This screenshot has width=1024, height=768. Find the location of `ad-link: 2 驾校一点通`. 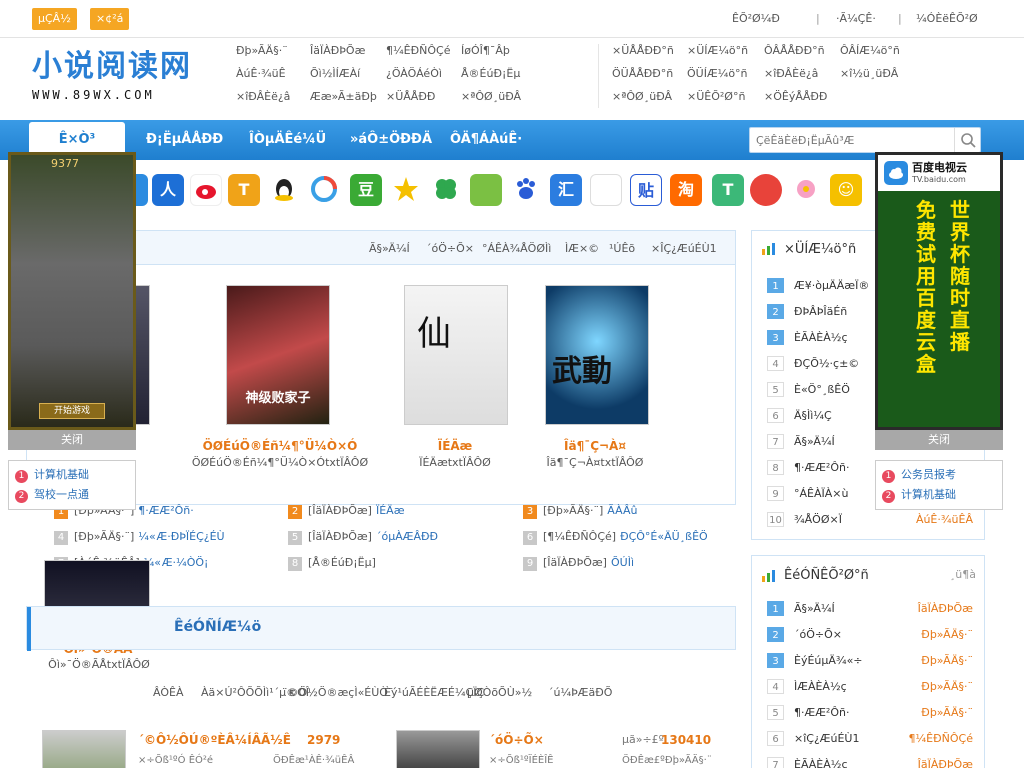

ad-link: 2 驾校一点通 is located at coordinates (72, 495).